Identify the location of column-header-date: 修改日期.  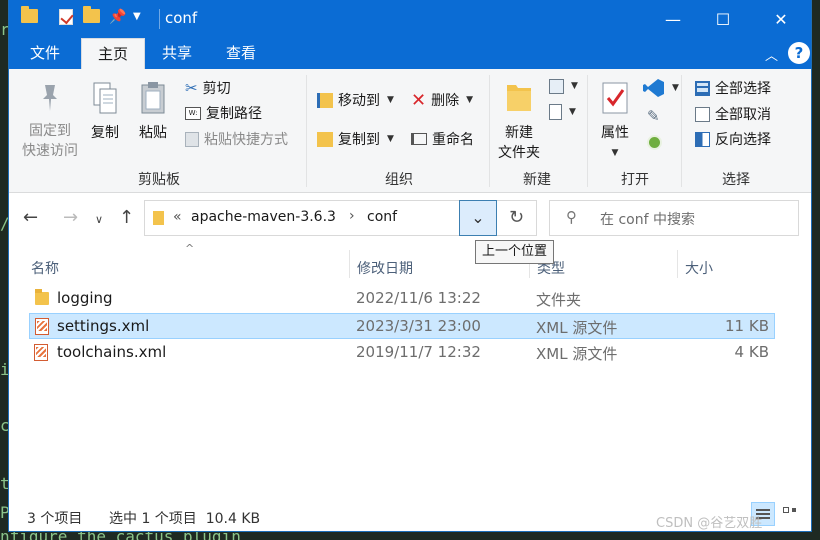
(385, 268).